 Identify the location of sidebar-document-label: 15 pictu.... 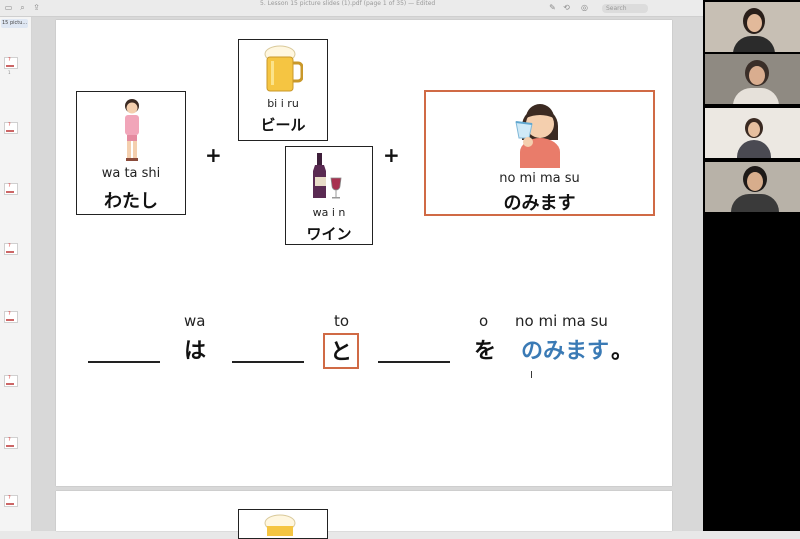
(14, 23).